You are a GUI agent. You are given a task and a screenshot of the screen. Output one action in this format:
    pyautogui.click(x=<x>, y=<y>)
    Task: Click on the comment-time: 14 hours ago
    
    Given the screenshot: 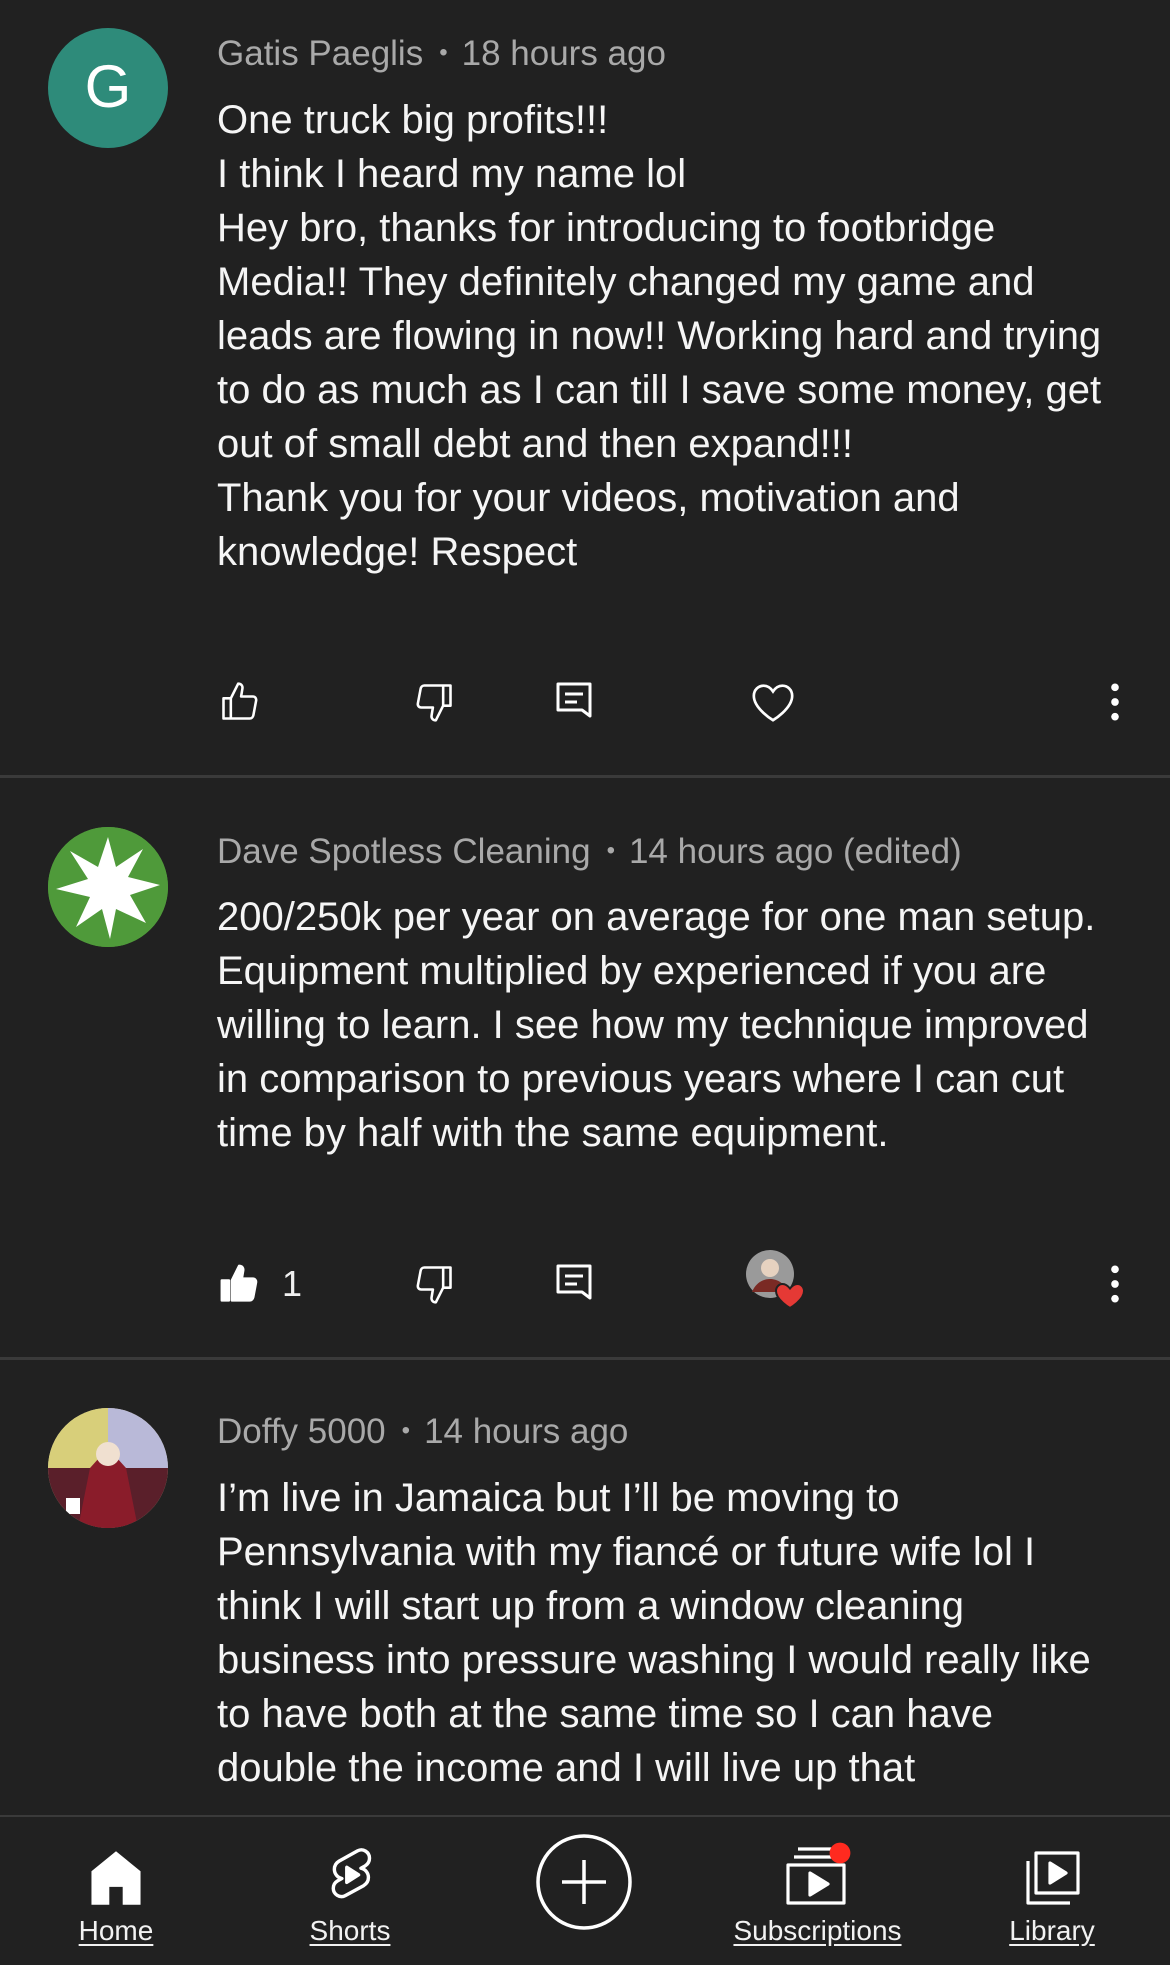 What is the action you would take?
    pyautogui.click(x=526, y=1431)
    